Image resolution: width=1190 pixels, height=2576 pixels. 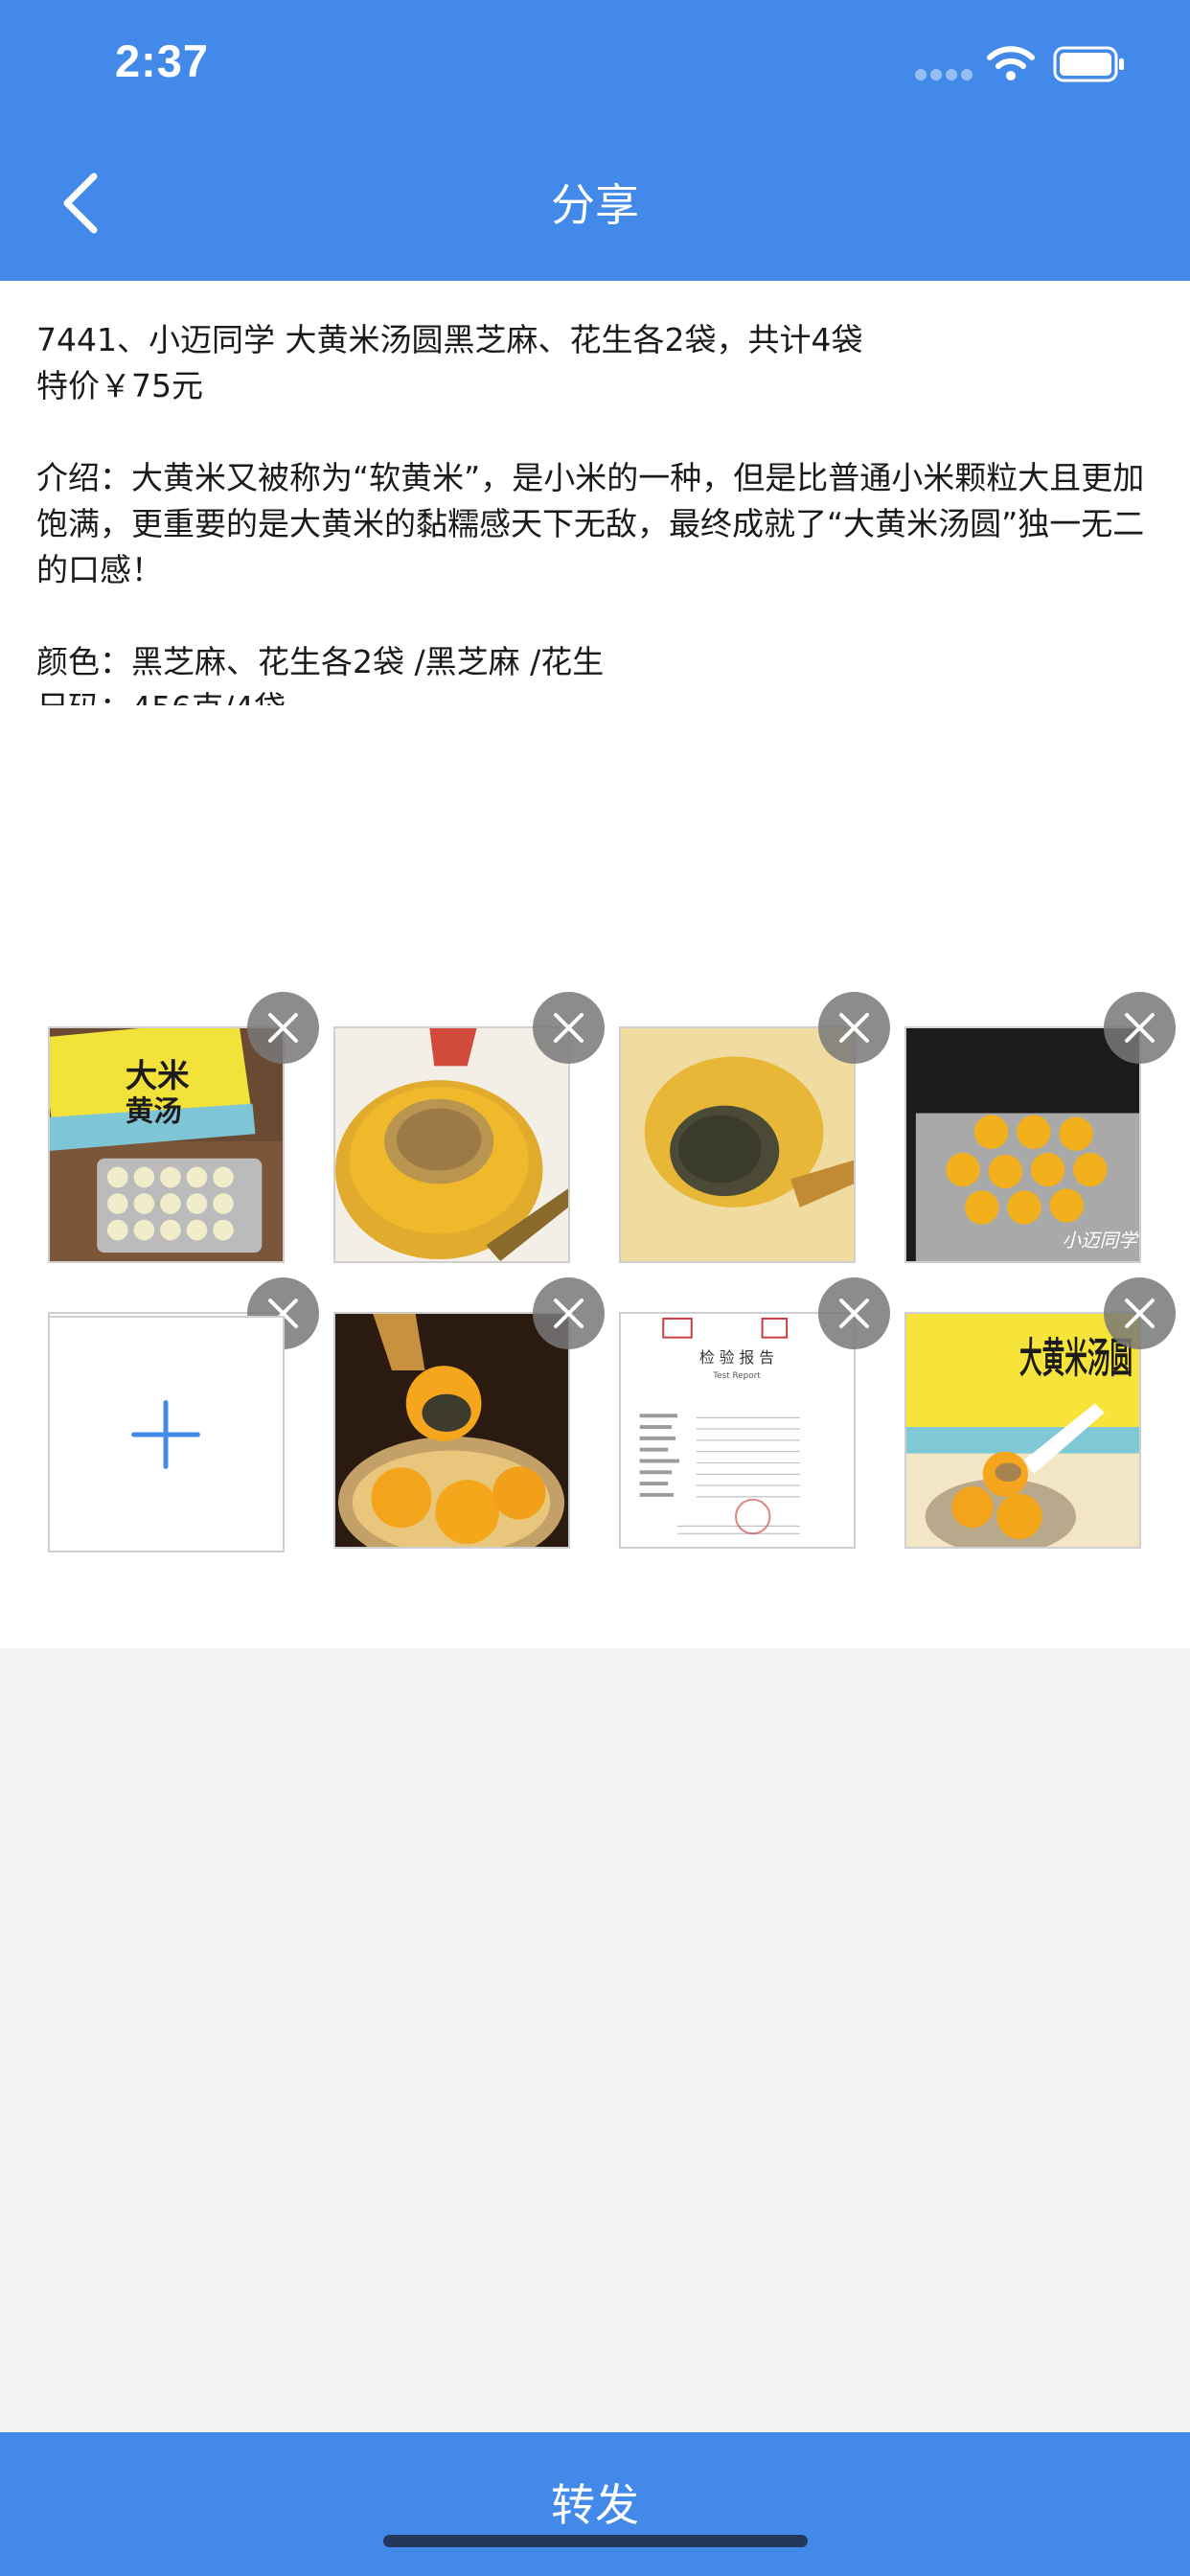 I want to click on signal-icon, so click(x=944, y=74).